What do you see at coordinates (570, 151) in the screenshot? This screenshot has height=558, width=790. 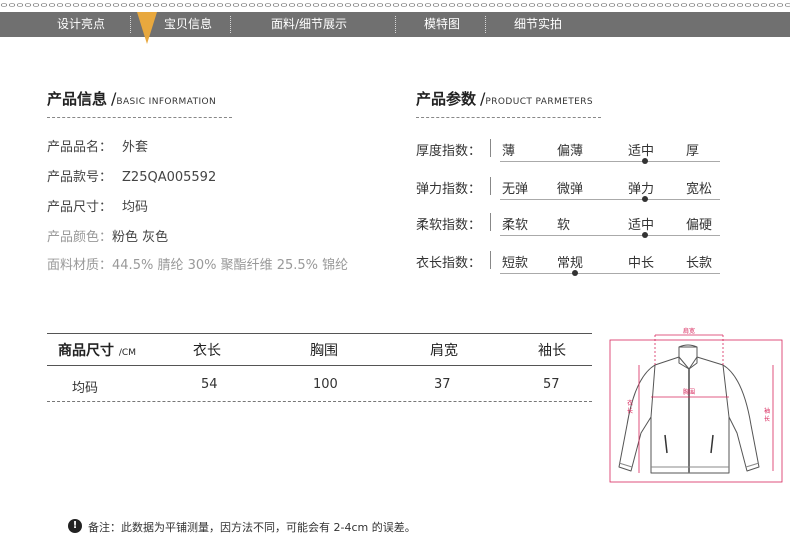 I see `param-option: 偏薄` at bounding box center [570, 151].